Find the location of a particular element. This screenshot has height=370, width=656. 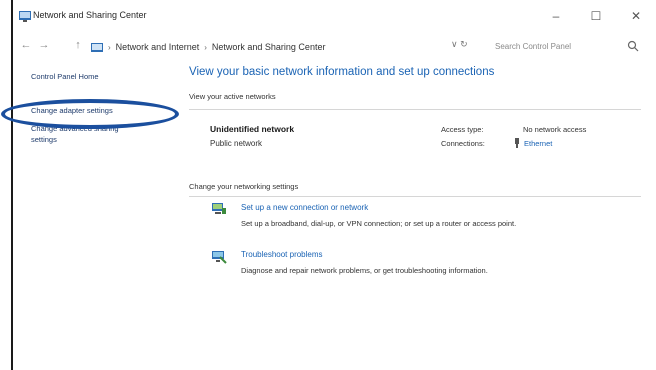

search-placeholder: Search Control Panel is located at coordinates (533, 46).